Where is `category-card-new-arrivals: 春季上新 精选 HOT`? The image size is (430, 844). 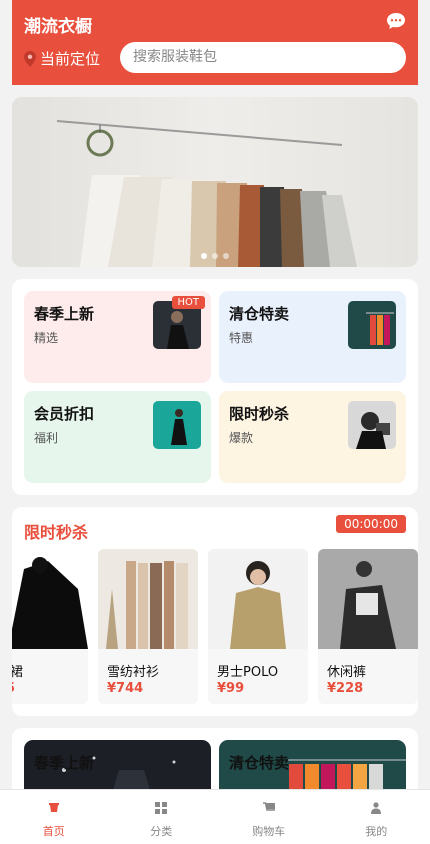
category-card-new-arrivals: 春季上新 精选 HOT is located at coordinates (117, 337).